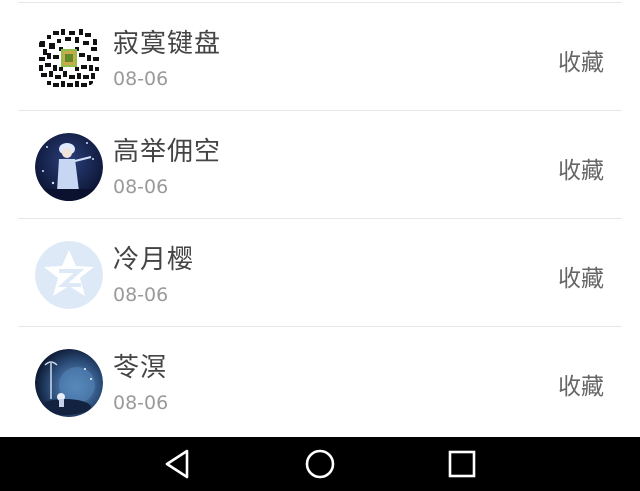  I want to click on qzone-logo-avatar, so click(69, 275).